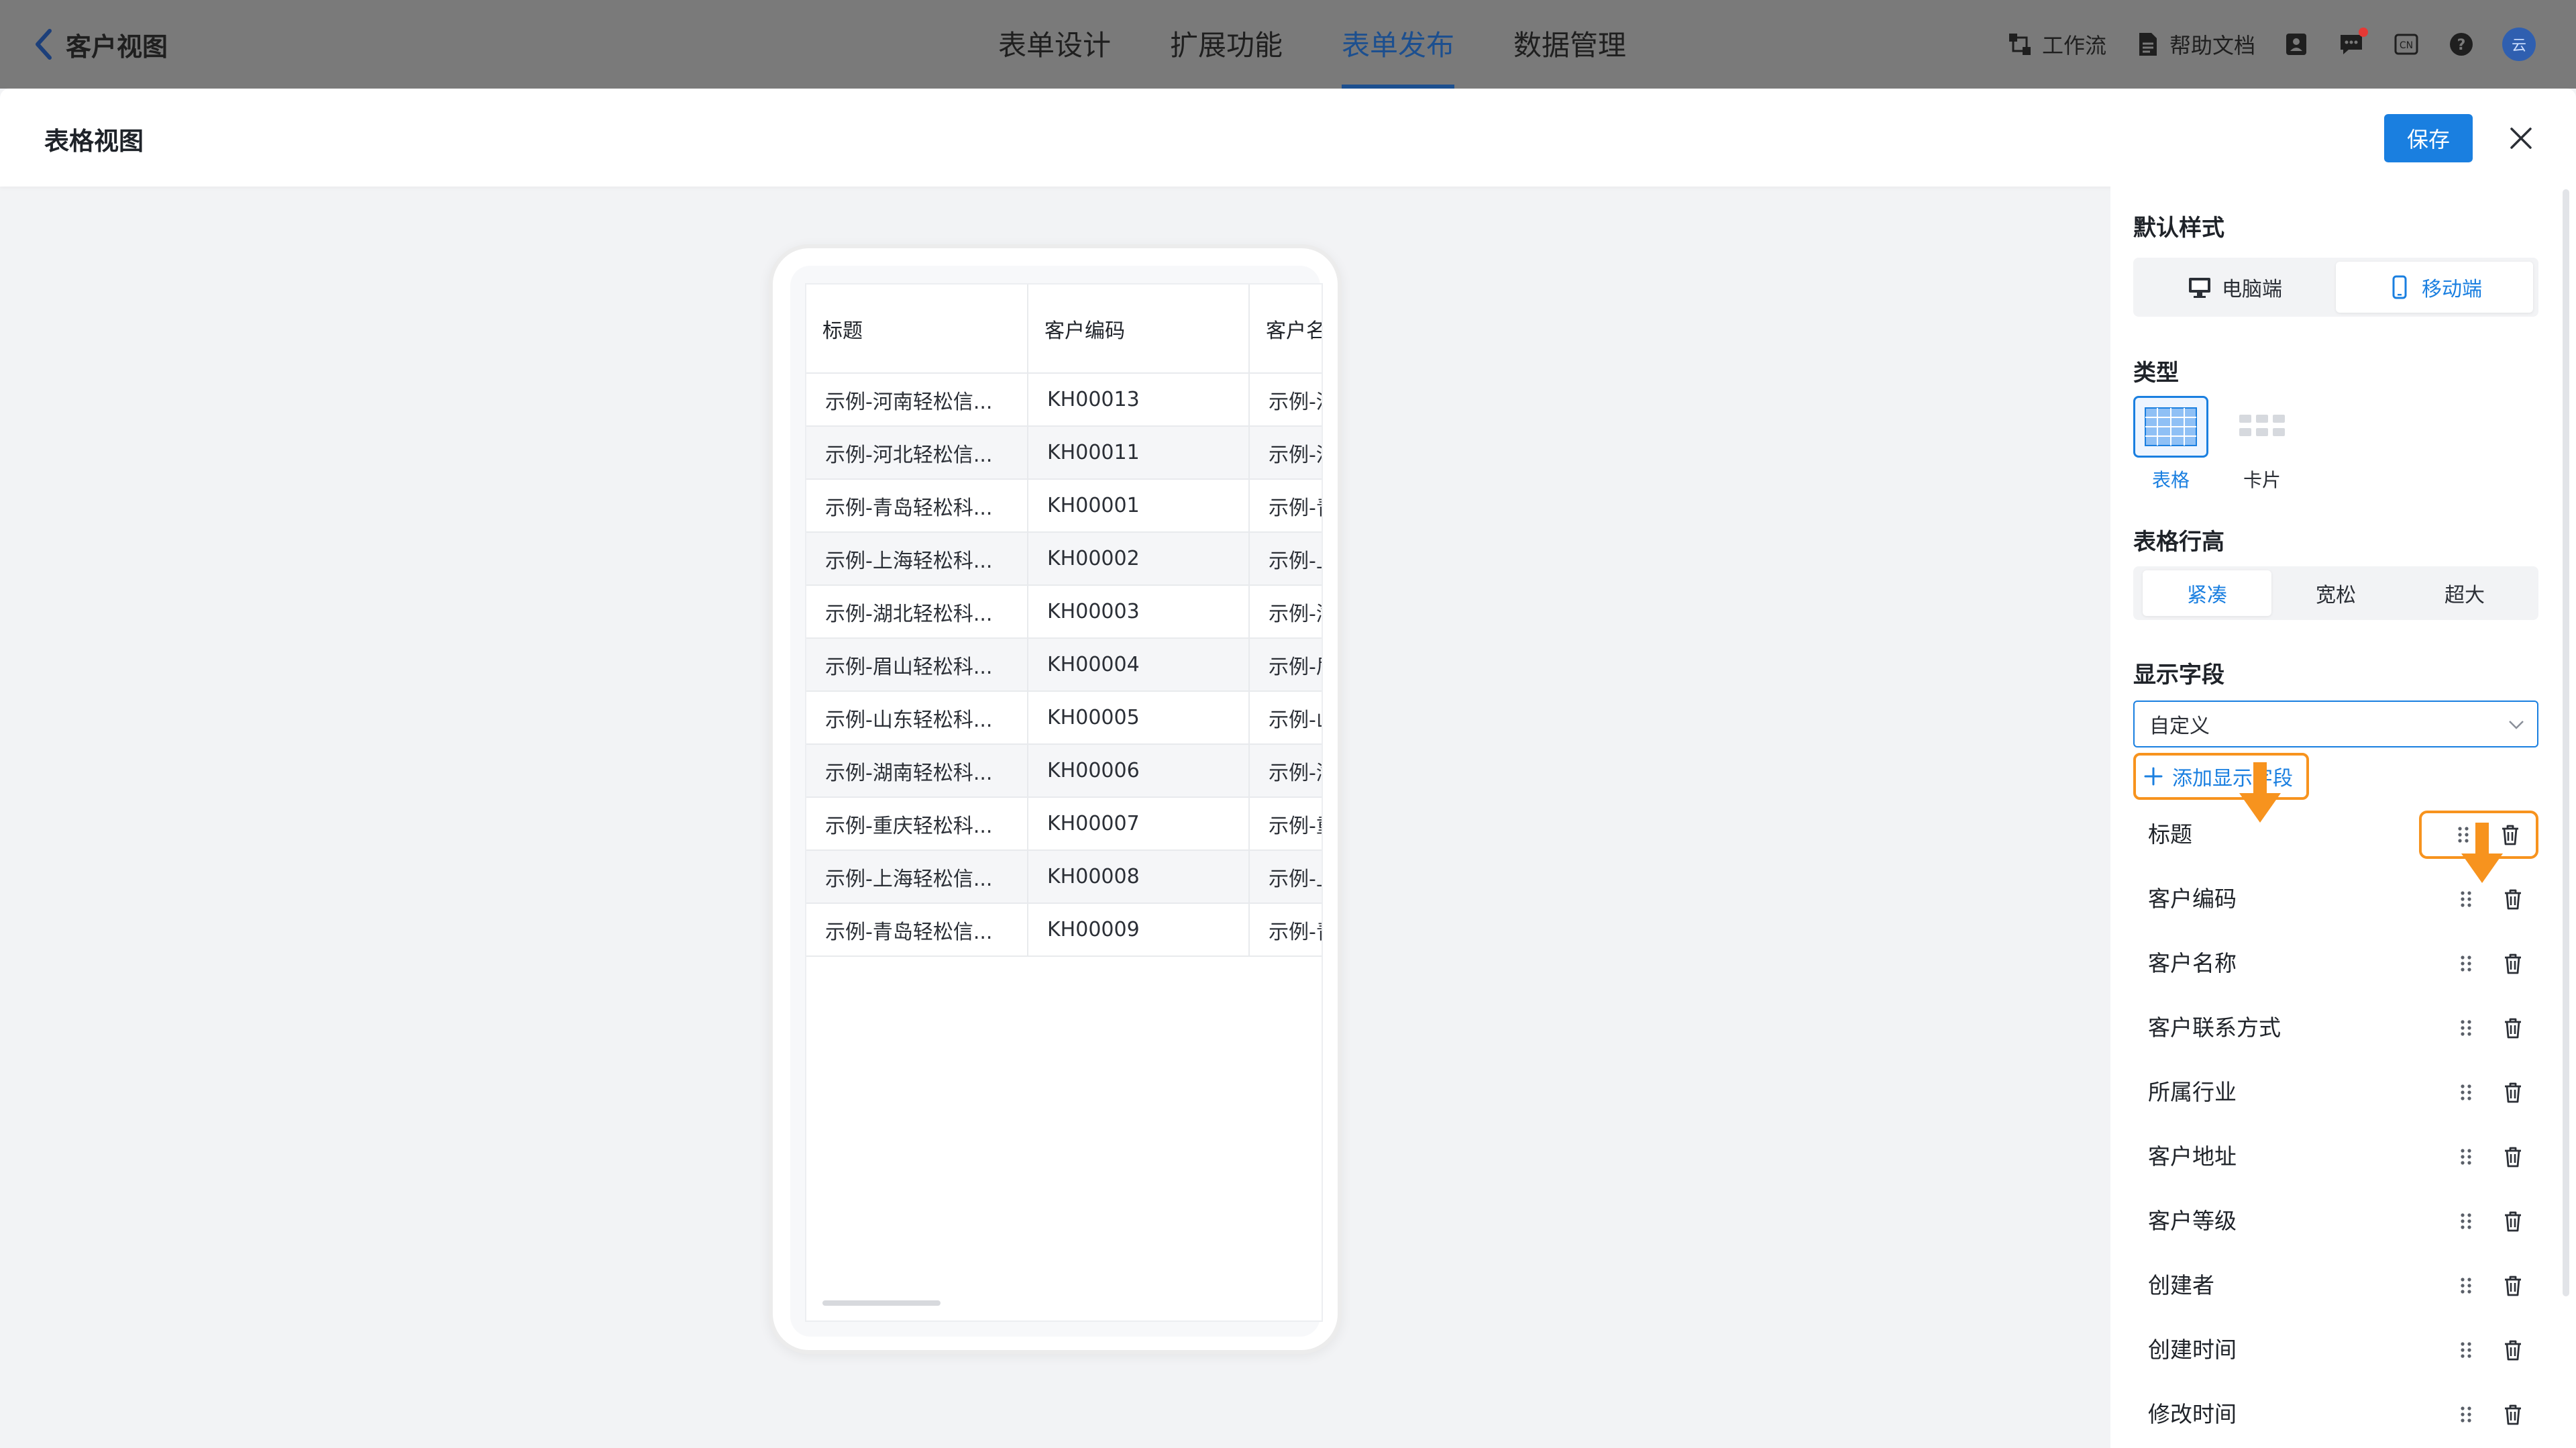 This screenshot has height=1448, width=2576. What do you see at coordinates (2335, 1221) in the screenshot?
I see `field-item: 客户等级` at bounding box center [2335, 1221].